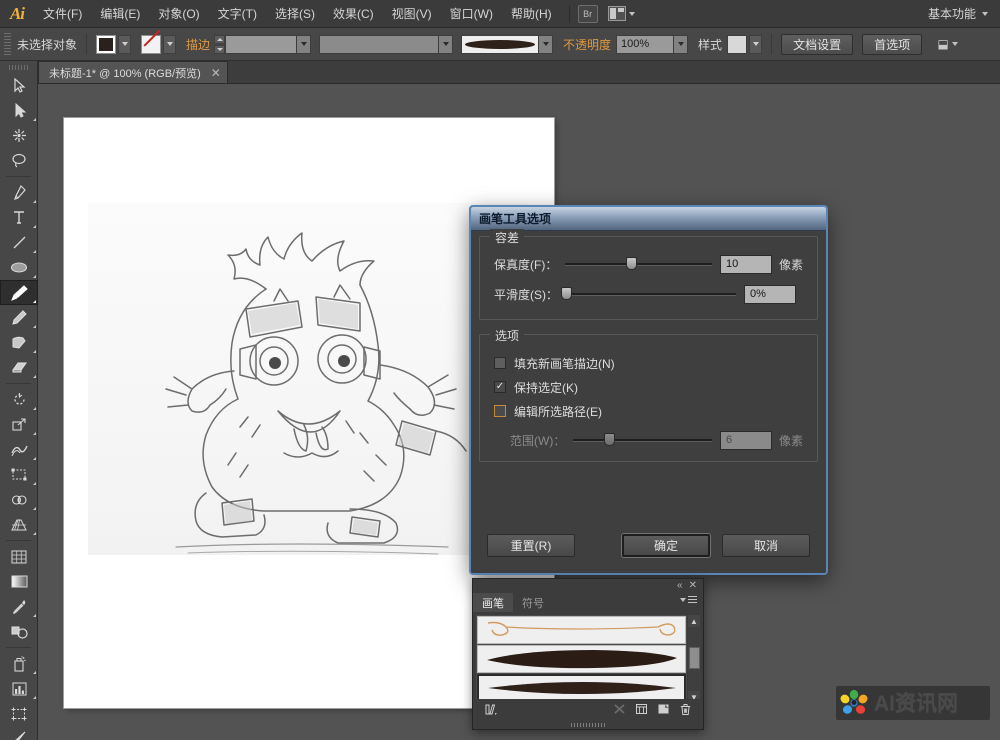 The image size is (1000, 740). Describe the element at coordinates (648, 387) in the screenshot. I see `keep-selected-checkbox: ✓ 保持选定(K)` at that location.